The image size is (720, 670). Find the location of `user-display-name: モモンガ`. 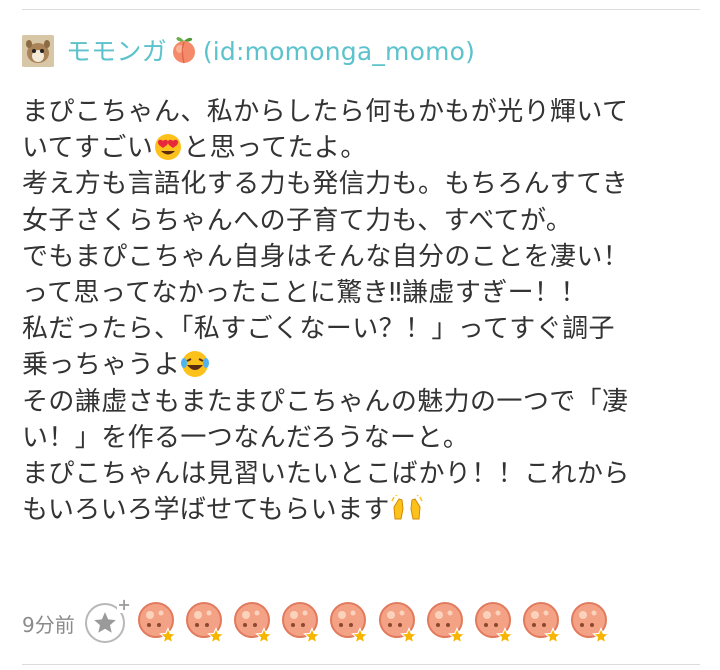

user-display-name: モモンガ is located at coordinates (116, 51).